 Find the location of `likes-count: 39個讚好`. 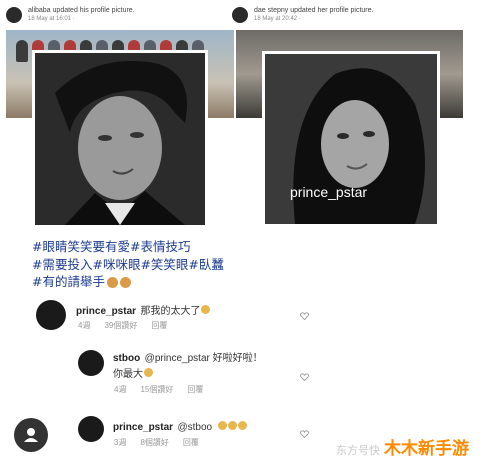

likes-count: 39個讚好 is located at coordinates (120, 325).